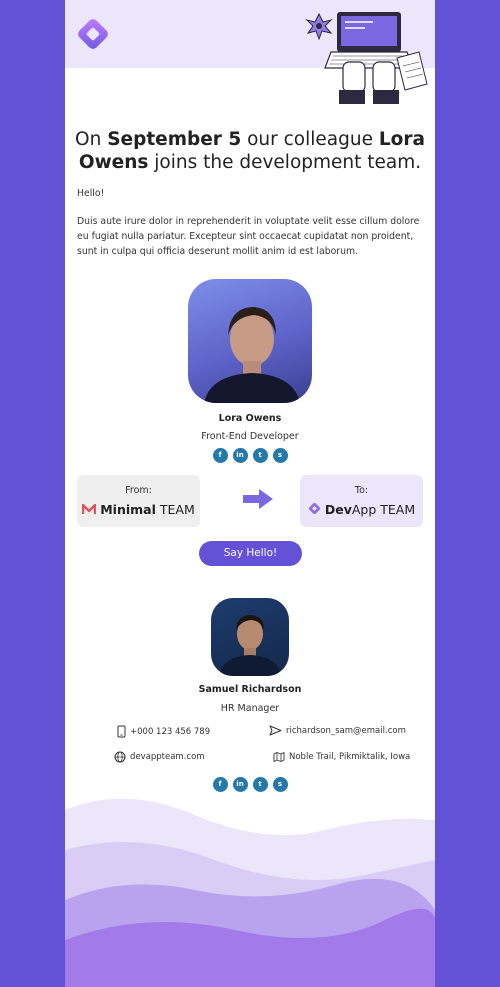 This screenshot has width=500, height=987. Describe the element at coordinates (121, 731) in the screenshot. I see `phone-icon` at that location.